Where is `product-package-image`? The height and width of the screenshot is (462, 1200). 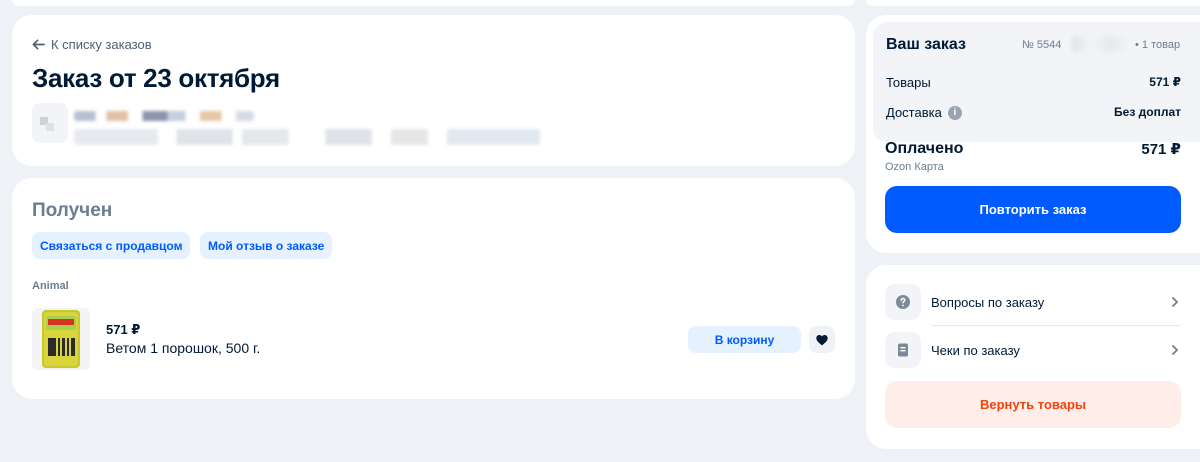
product-package-image is located at coordinates (61, 339).